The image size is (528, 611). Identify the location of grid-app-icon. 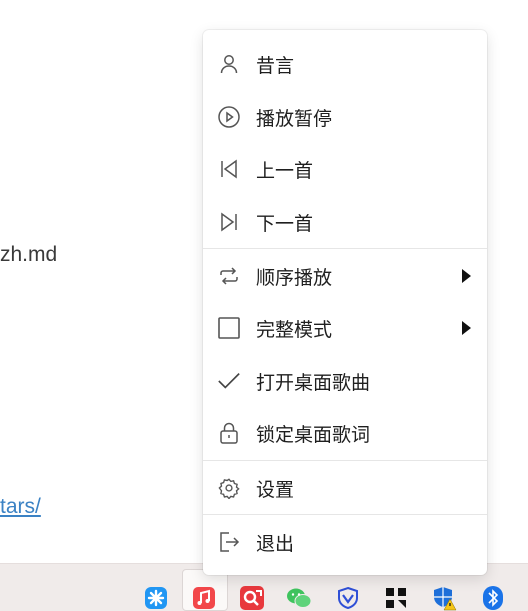
(396, 598).